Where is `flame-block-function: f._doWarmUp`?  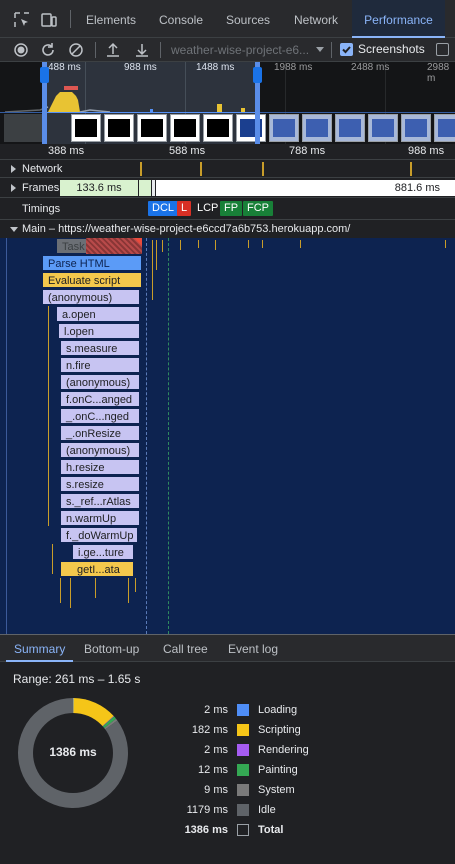 flame-block-function: f._doWarmUp is located at coordinates (99, 535).